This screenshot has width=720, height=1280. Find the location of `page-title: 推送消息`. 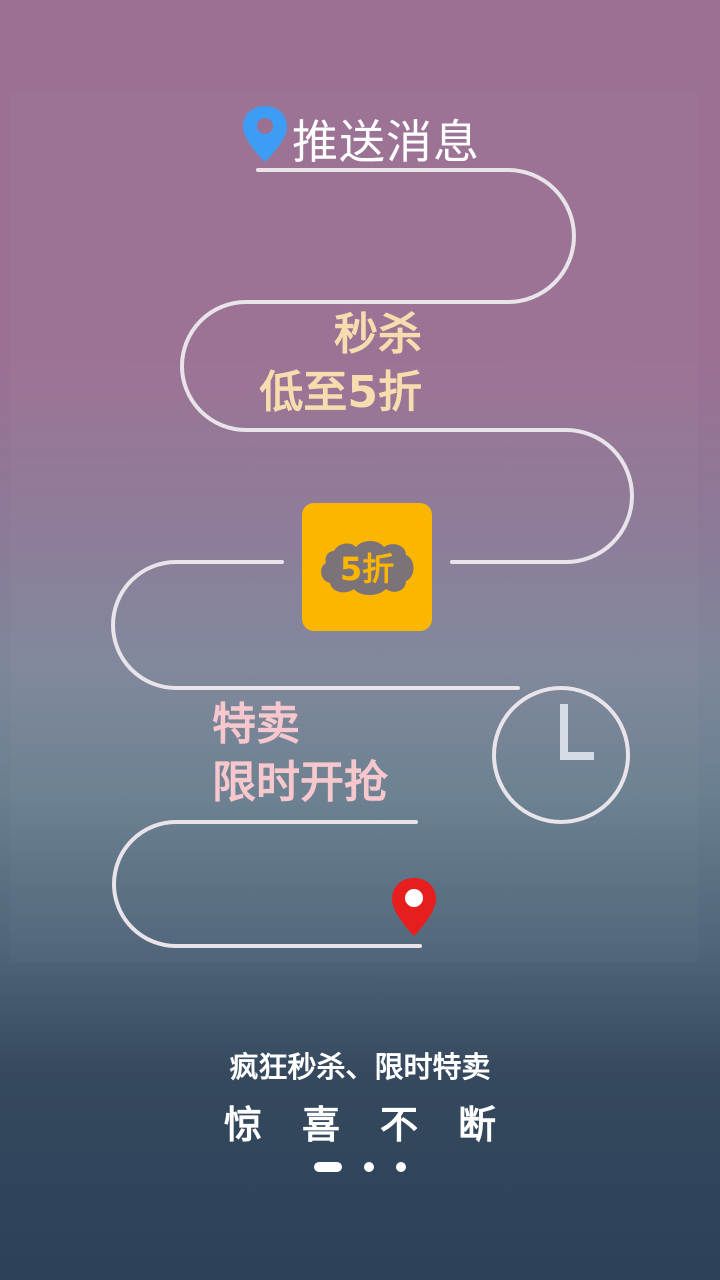

page-title: 推送消息 is located at coordinates (386, 142).